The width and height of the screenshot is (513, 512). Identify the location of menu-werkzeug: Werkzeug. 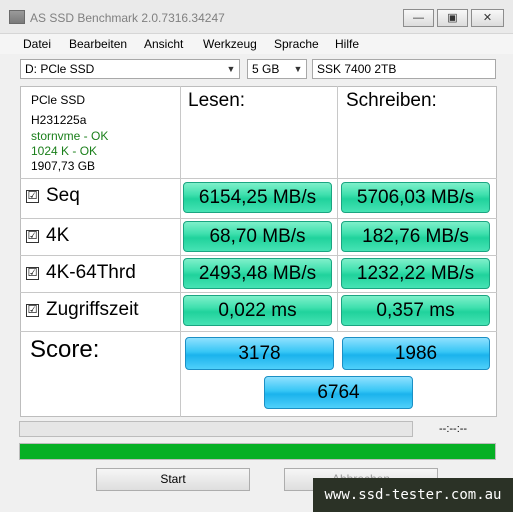
(230, 44).